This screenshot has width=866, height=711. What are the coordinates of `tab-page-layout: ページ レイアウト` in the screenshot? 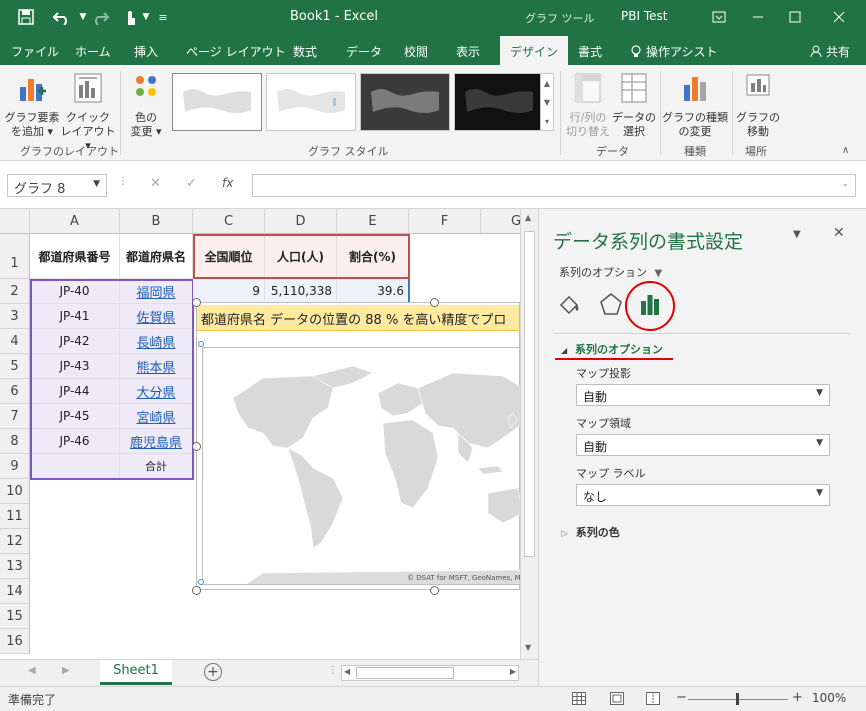 It's located at (236, 51).